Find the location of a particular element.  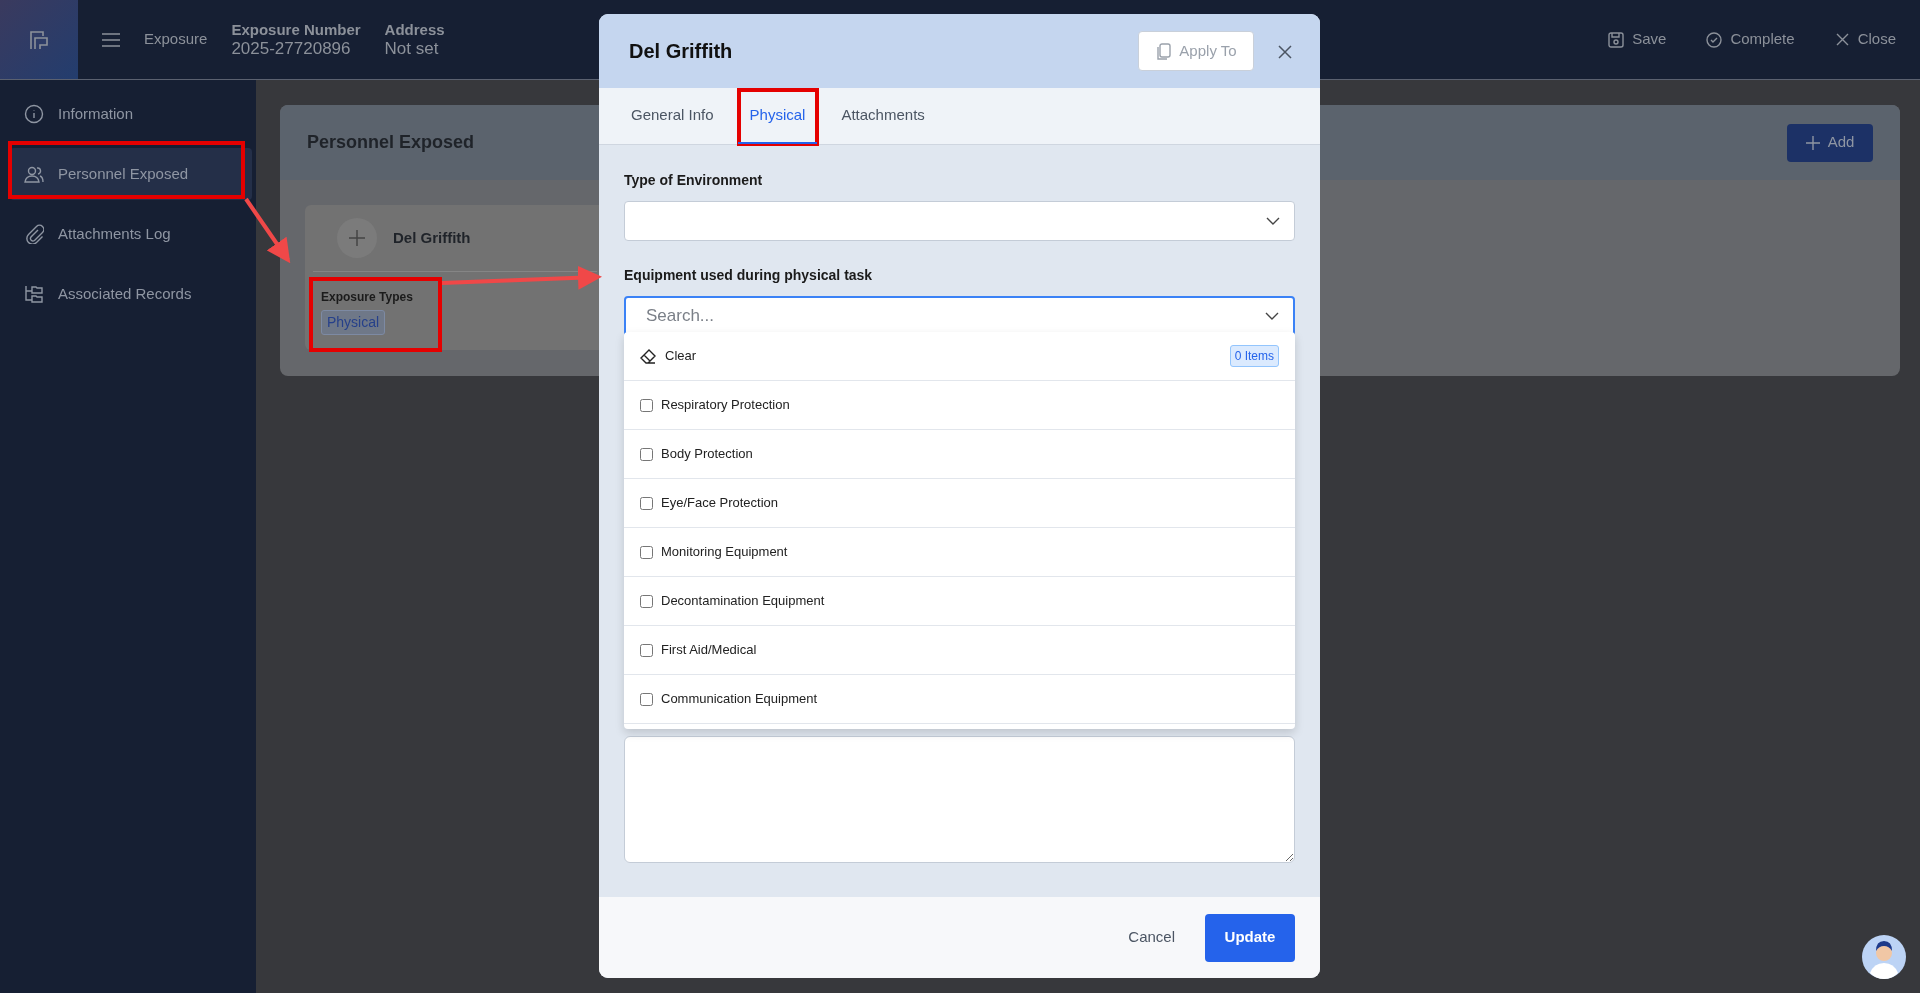

exposure-types-label: Exposure Types is located at coordinates (367, 297).